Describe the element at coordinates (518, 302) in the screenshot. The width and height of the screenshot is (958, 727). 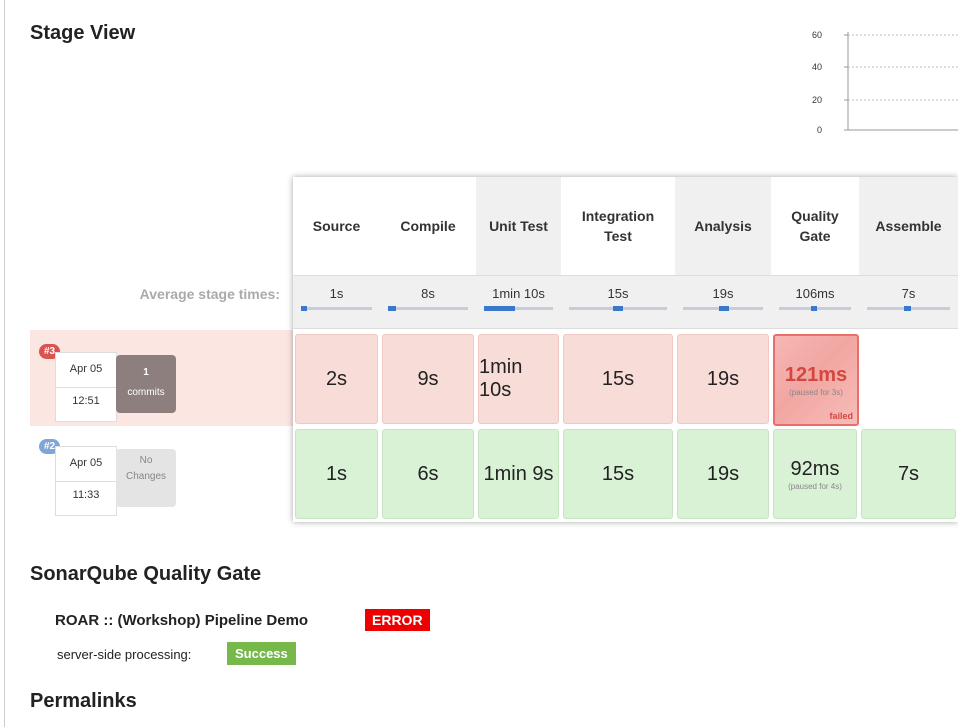
I see `stage-average-unit-test: 1min 10s` at that location.